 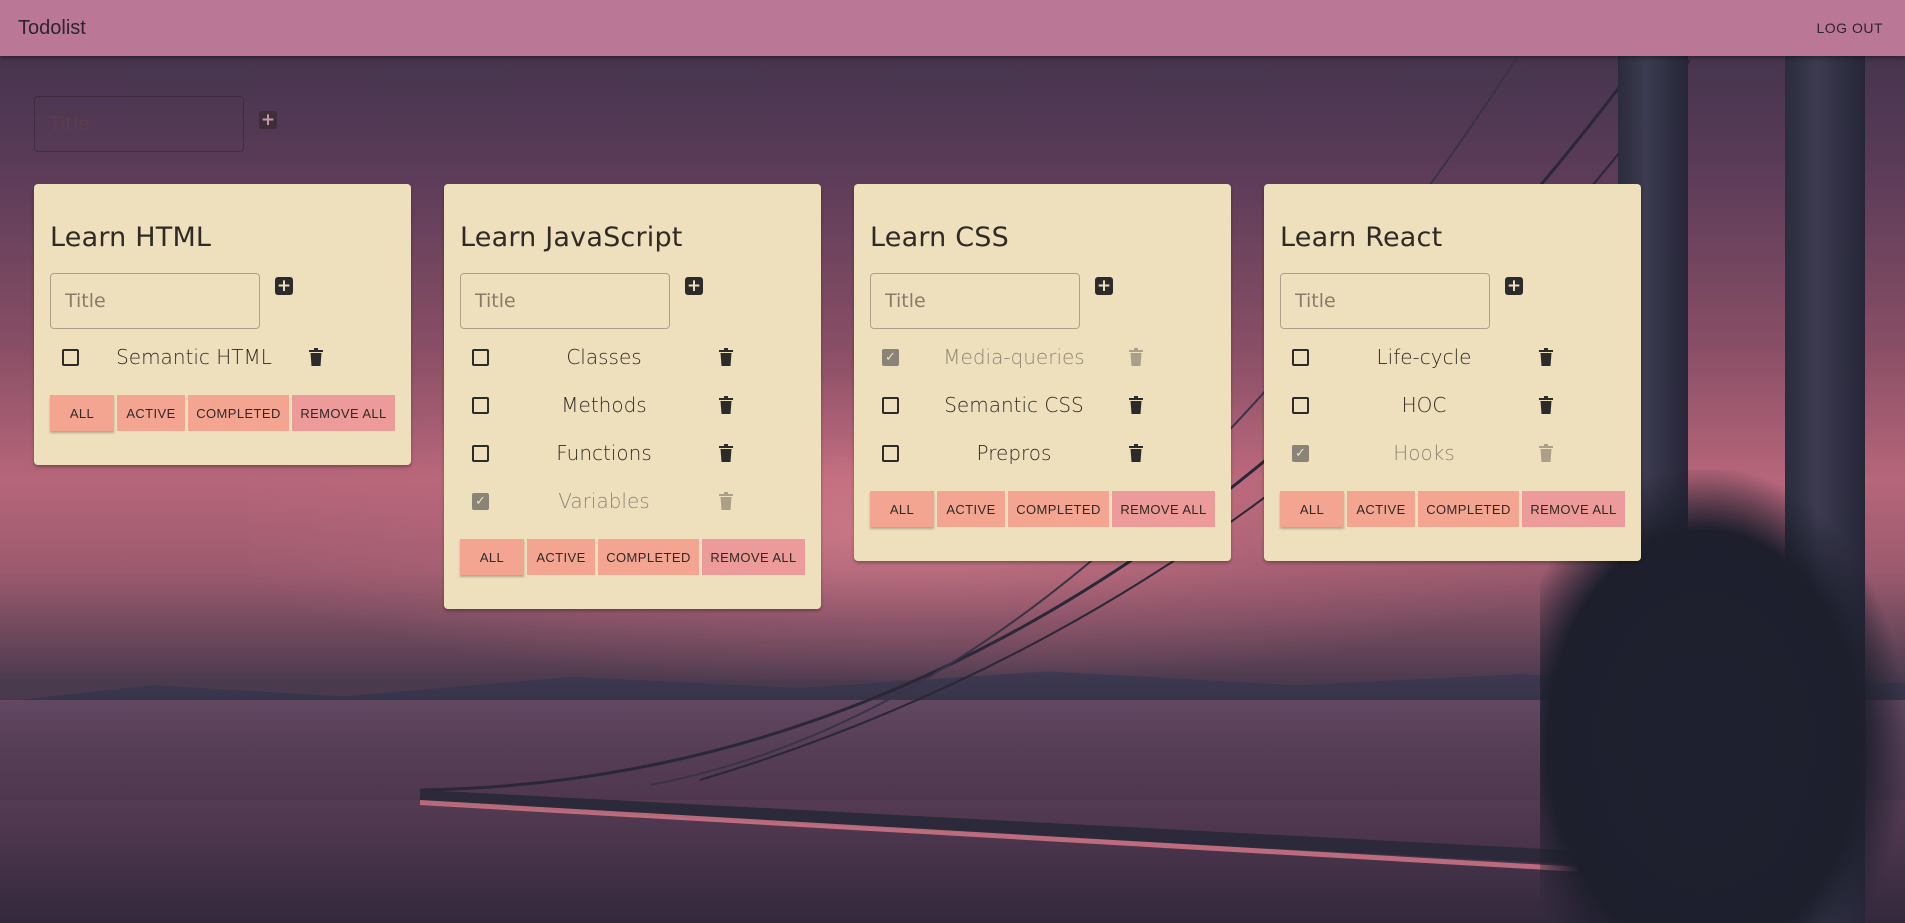 I want to click on task-list: Classes Methods Functions ✓ Variables, so click(x=632, y=429).